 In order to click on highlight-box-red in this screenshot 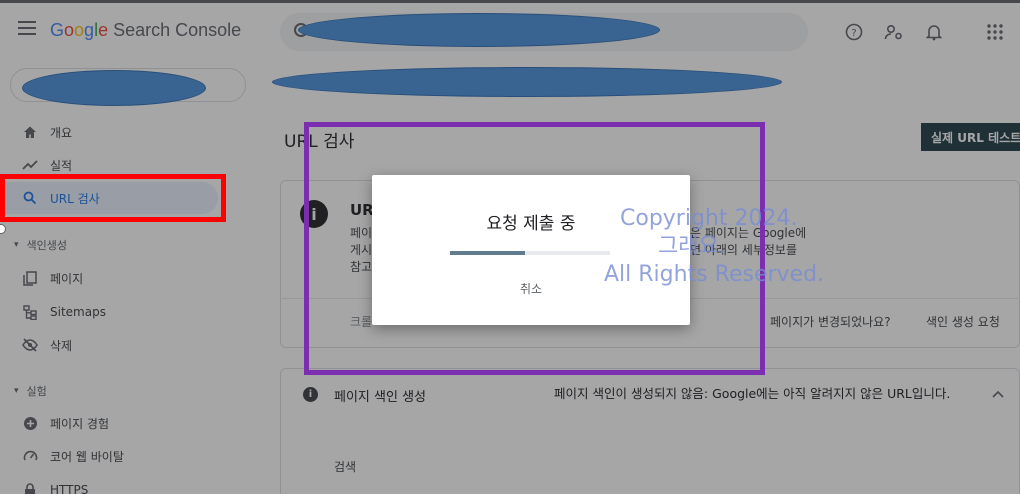, I will do `click(113, 198)`.